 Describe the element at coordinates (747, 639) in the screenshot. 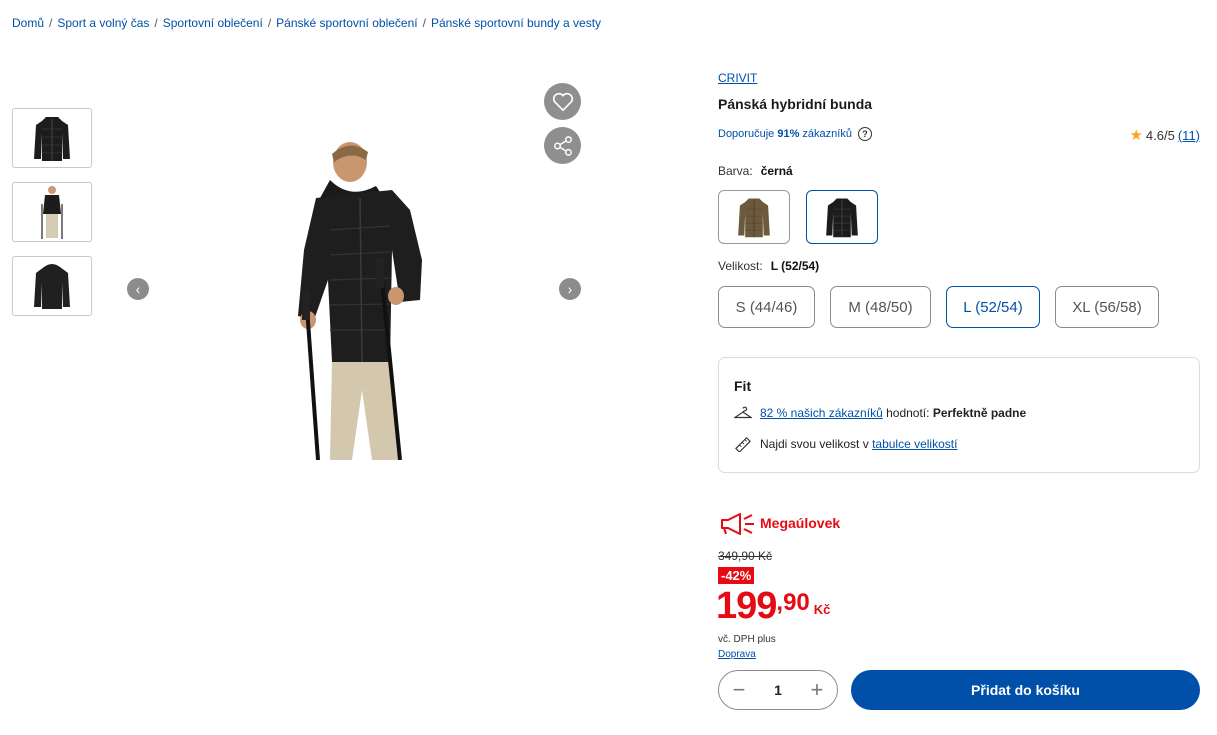

I see `vat-note: vč. DPH plus` at that location.